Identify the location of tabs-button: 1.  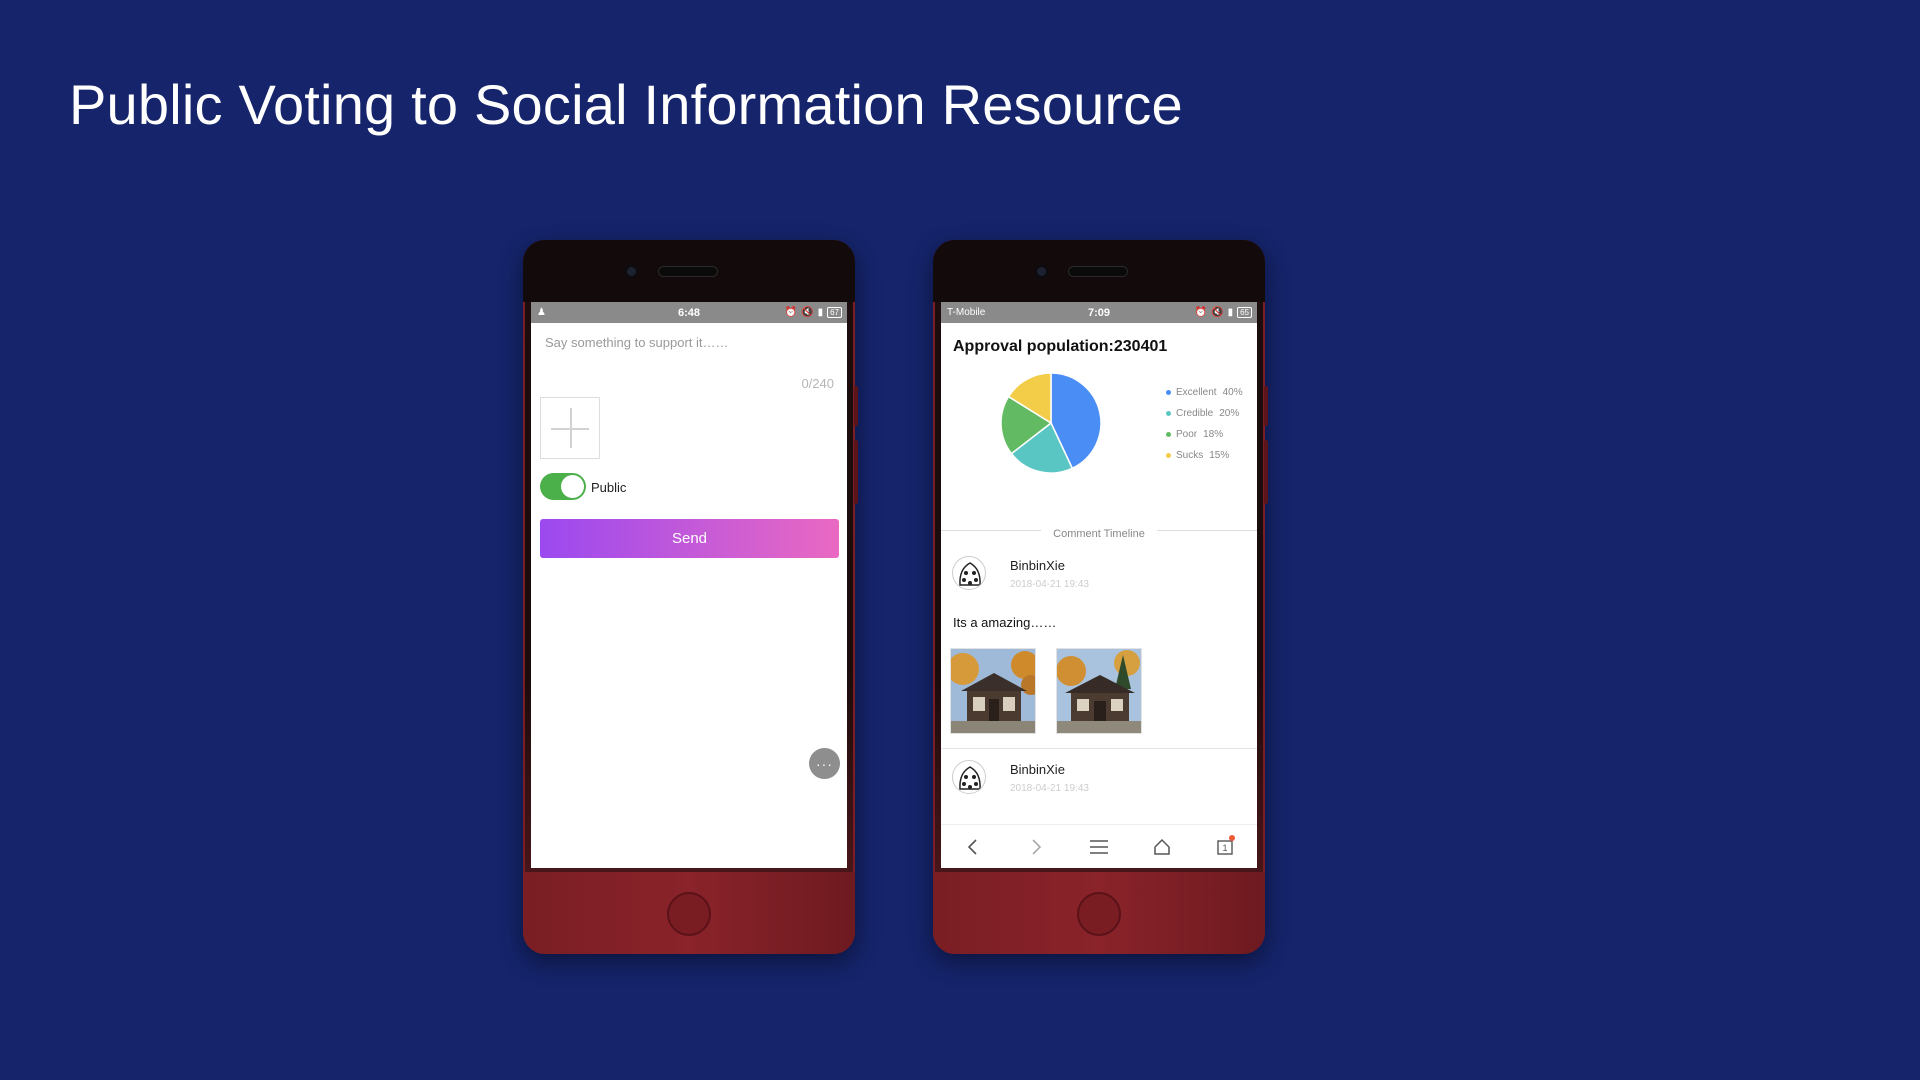
(1225, 847).